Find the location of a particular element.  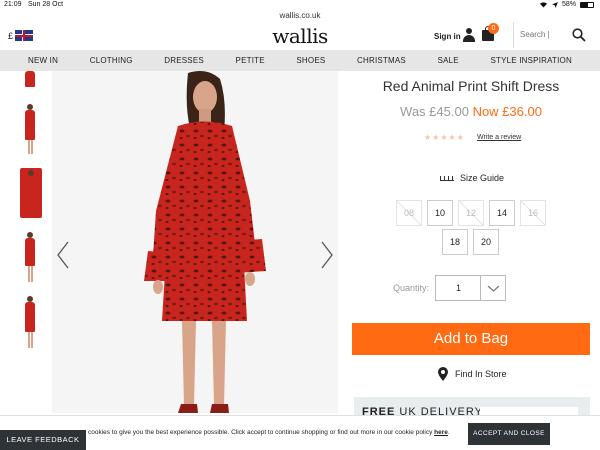

thumbnail-strip is located at coordinates (25, 241).